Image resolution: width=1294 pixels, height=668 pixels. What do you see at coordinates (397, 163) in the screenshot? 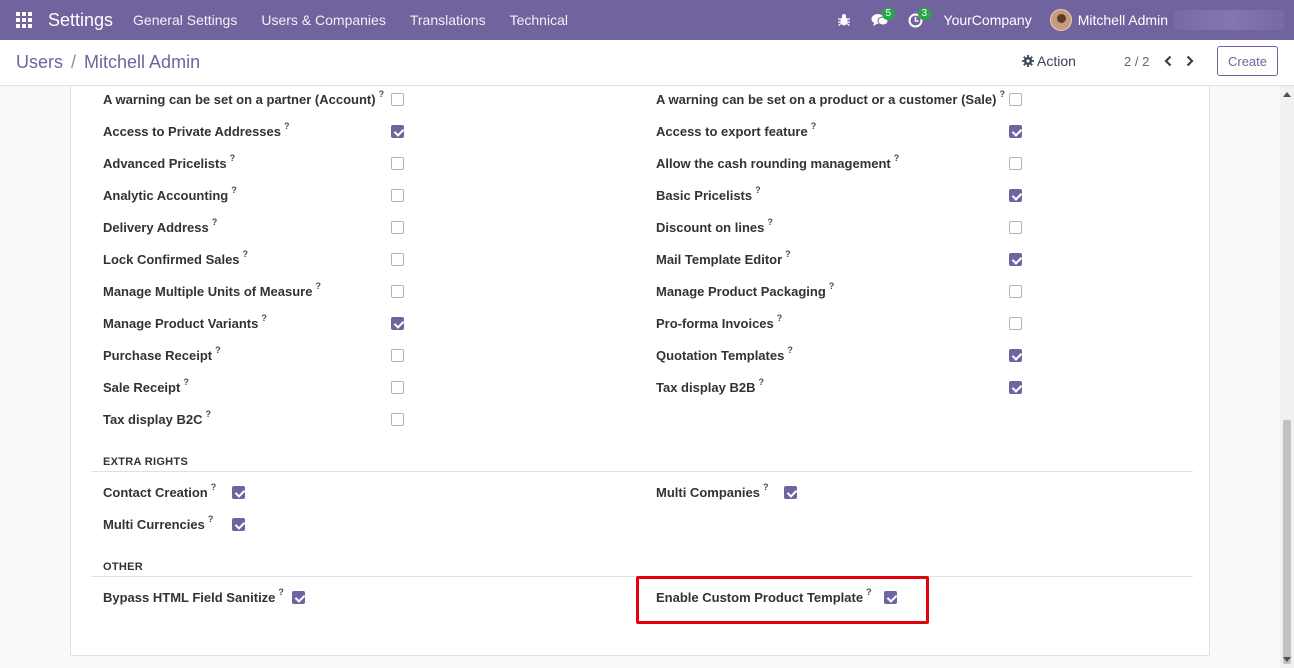
I see `checkbox-advanced-pricelists` at bounding box center [397, 163].